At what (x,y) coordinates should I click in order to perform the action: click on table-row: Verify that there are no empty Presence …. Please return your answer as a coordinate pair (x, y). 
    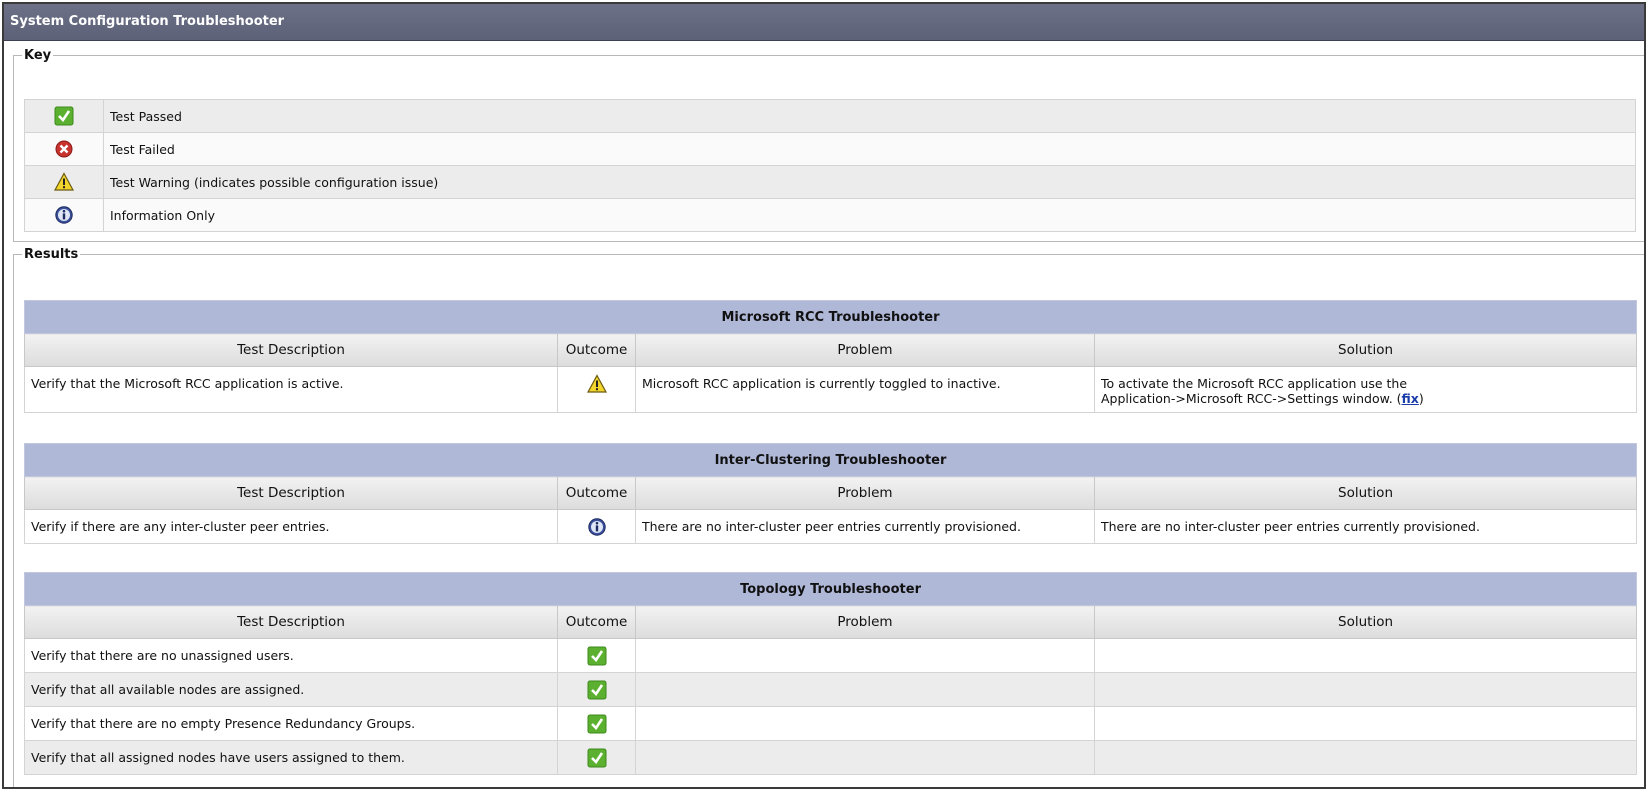
    Looking at the image, I should click on (831, 723).